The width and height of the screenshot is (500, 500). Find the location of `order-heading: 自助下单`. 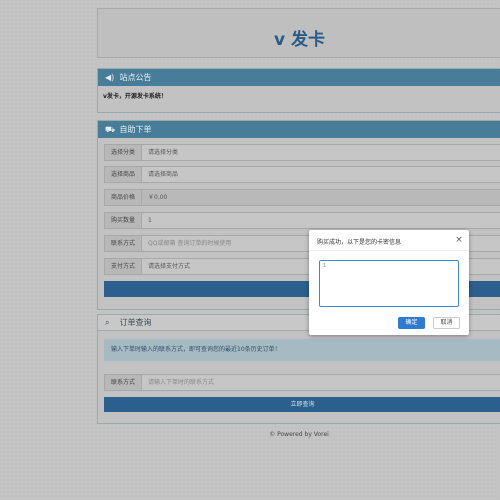

order-heading: 自助下单 is located at coordinates (135, 129).